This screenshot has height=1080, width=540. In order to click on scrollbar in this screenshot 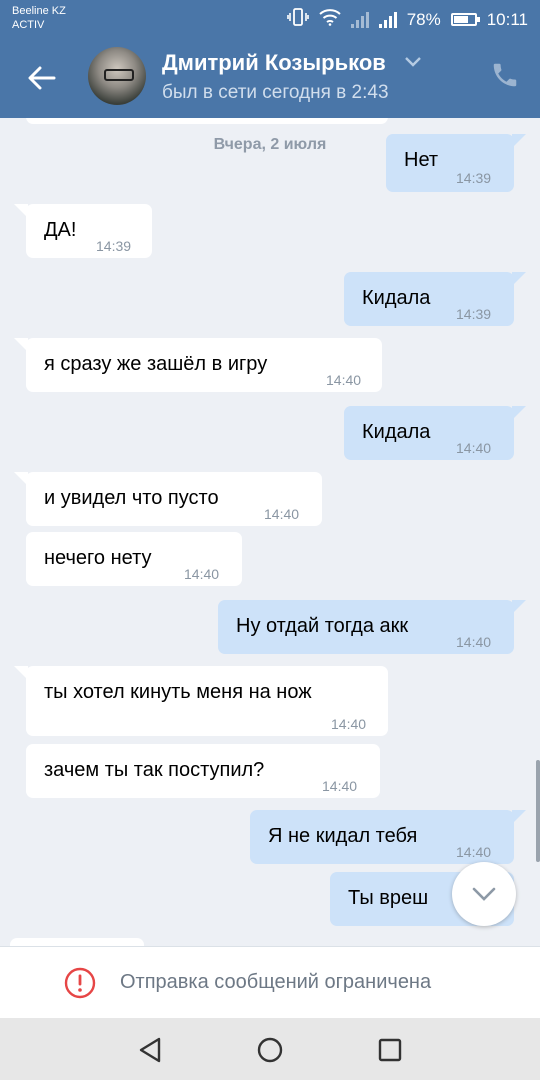, I will do `click(538, 811)`.